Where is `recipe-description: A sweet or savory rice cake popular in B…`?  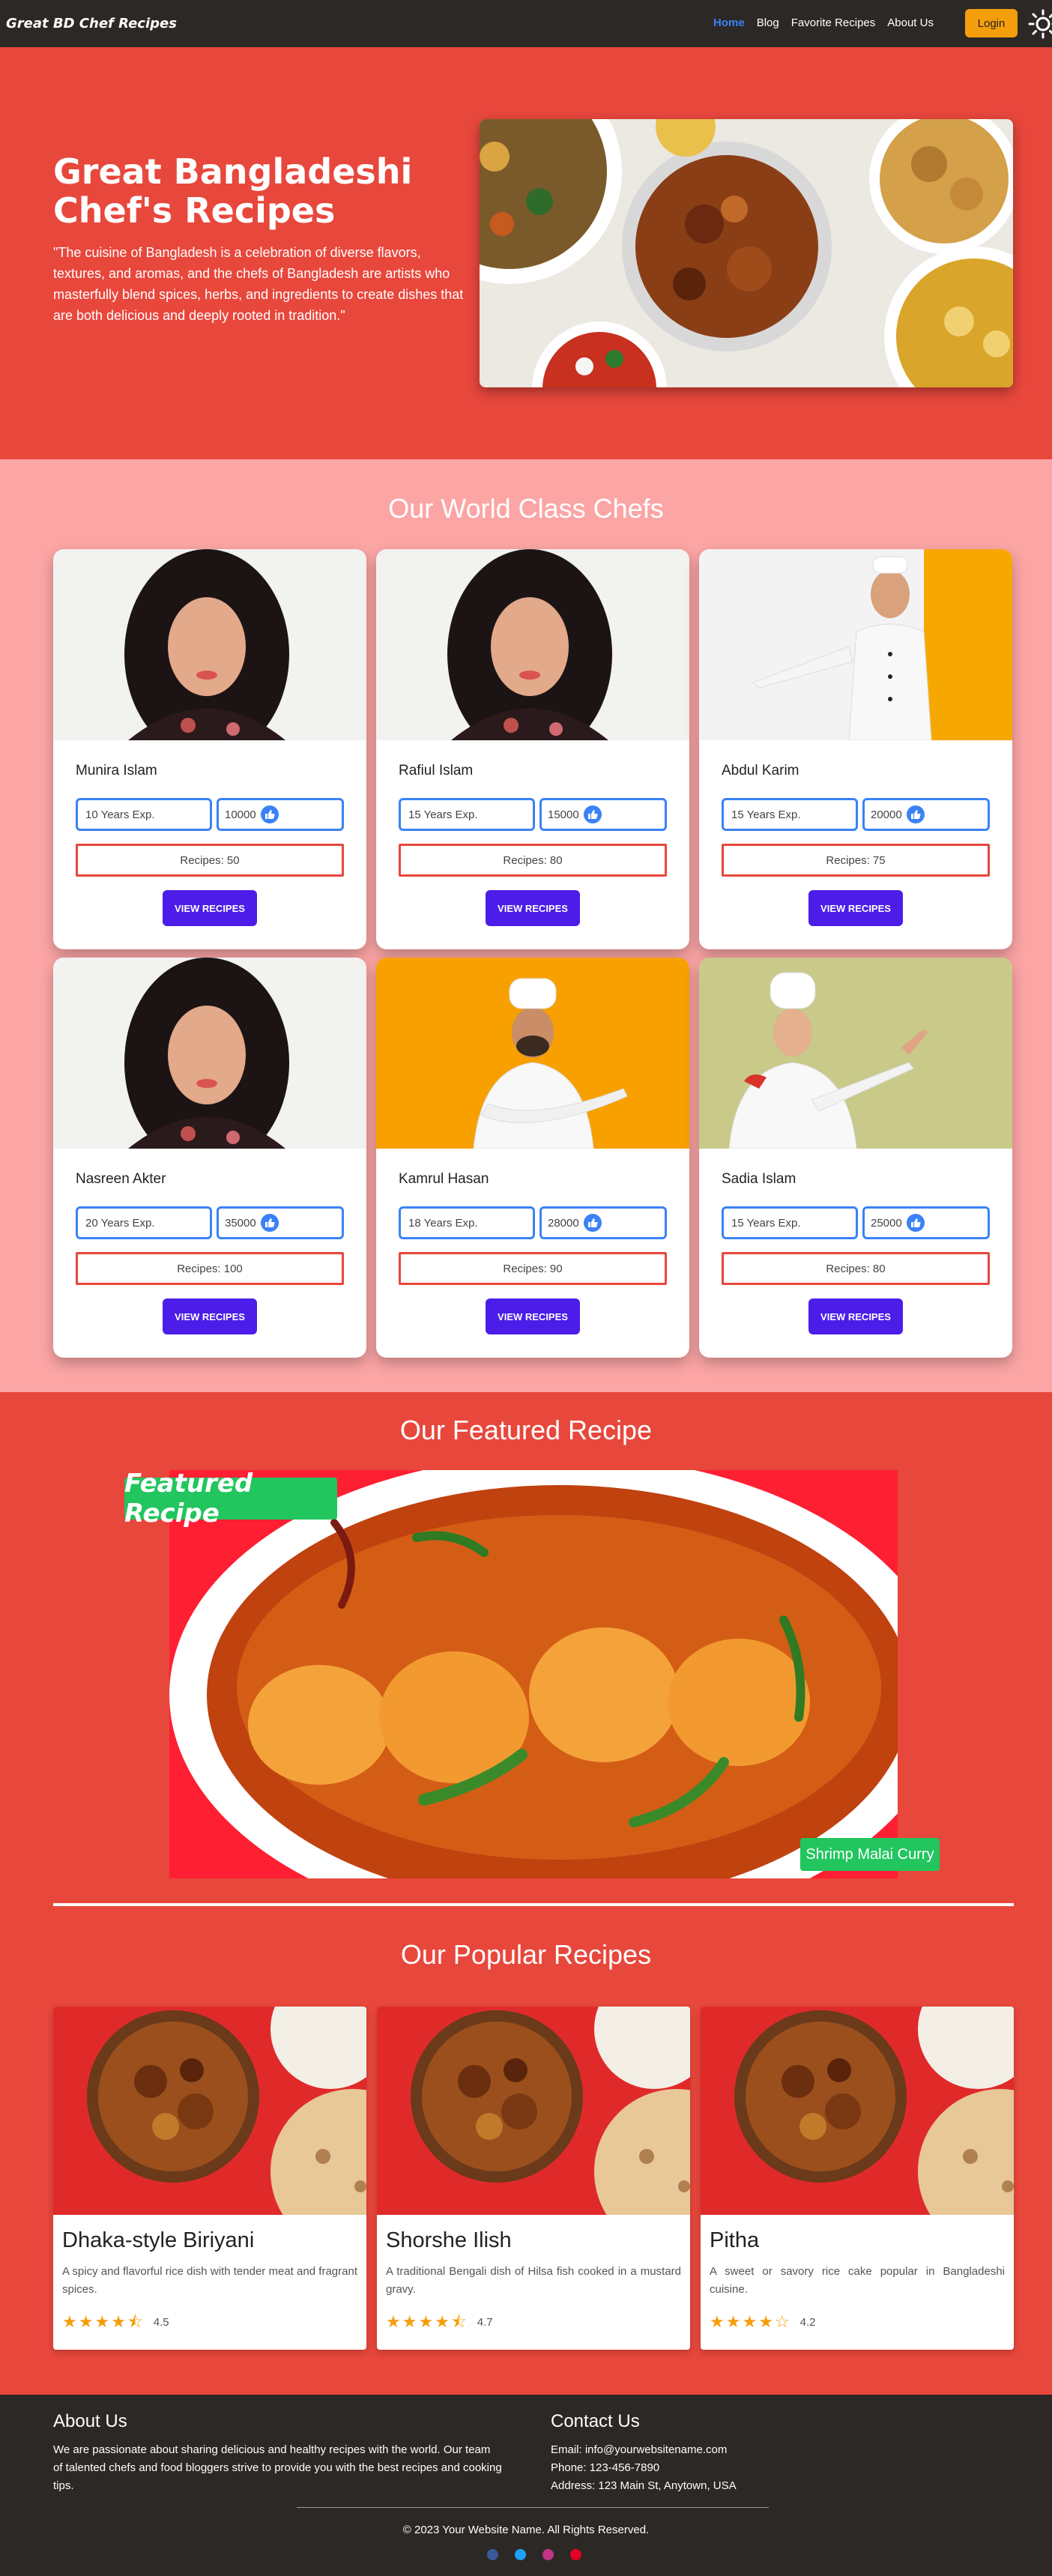
recipe-description: A sweet or savory rice cake popular in B… is located at coordinates (857, 2280).